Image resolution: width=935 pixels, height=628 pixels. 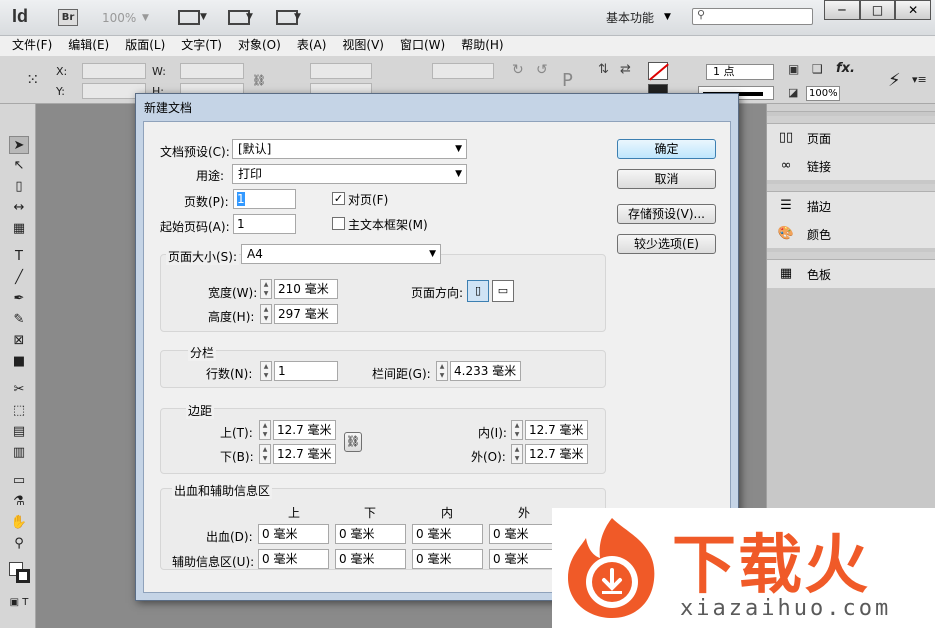 What do you see at coordinates (338, 198) in the screenshot?
I see `facing-pages-checkbox: ✓` at bounding box center [338, 198].